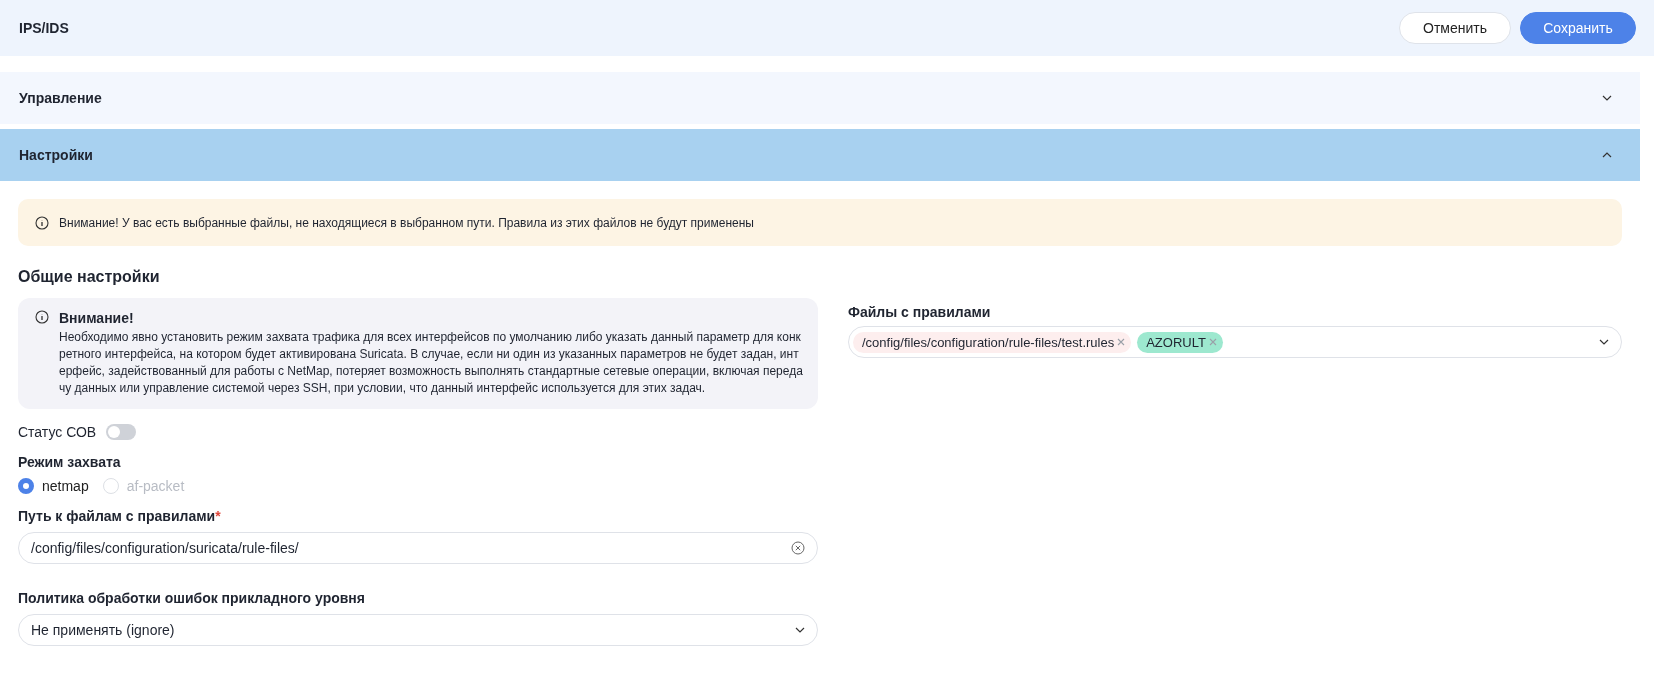 This screenshot has height=681, width=1654. I want to click on save-button: Сохранить, so click(1578, 28).